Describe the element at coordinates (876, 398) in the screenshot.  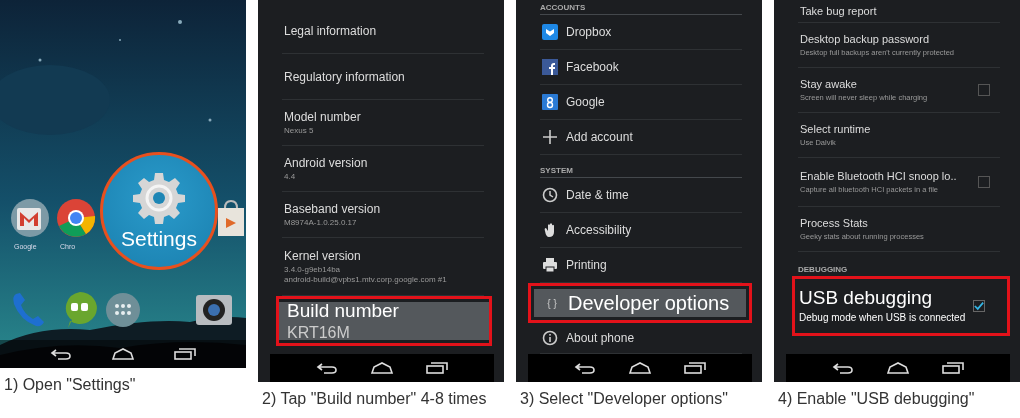
I see `step-caption: 4) Enable "USB debugging"` at that location.